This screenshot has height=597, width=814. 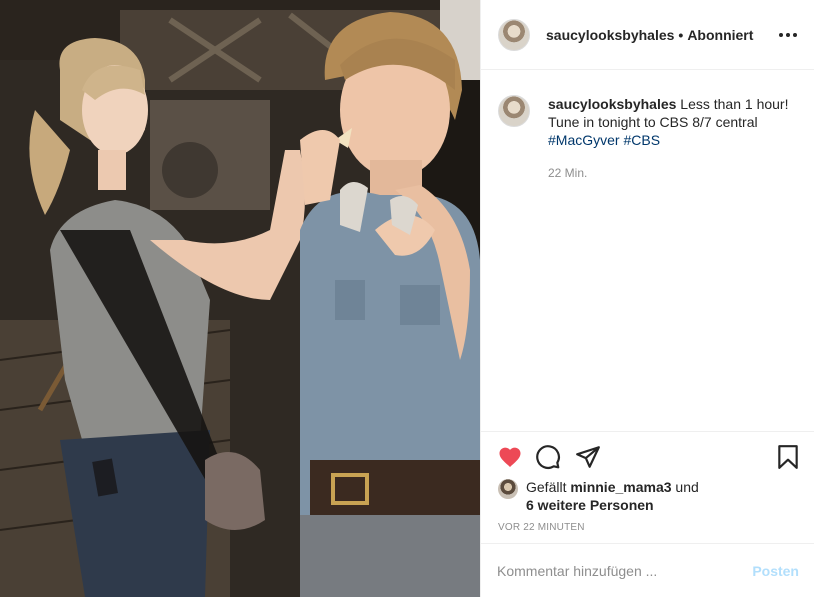 I want to click on caption-timestamp: 22 Min., so click(x=673, y=173).